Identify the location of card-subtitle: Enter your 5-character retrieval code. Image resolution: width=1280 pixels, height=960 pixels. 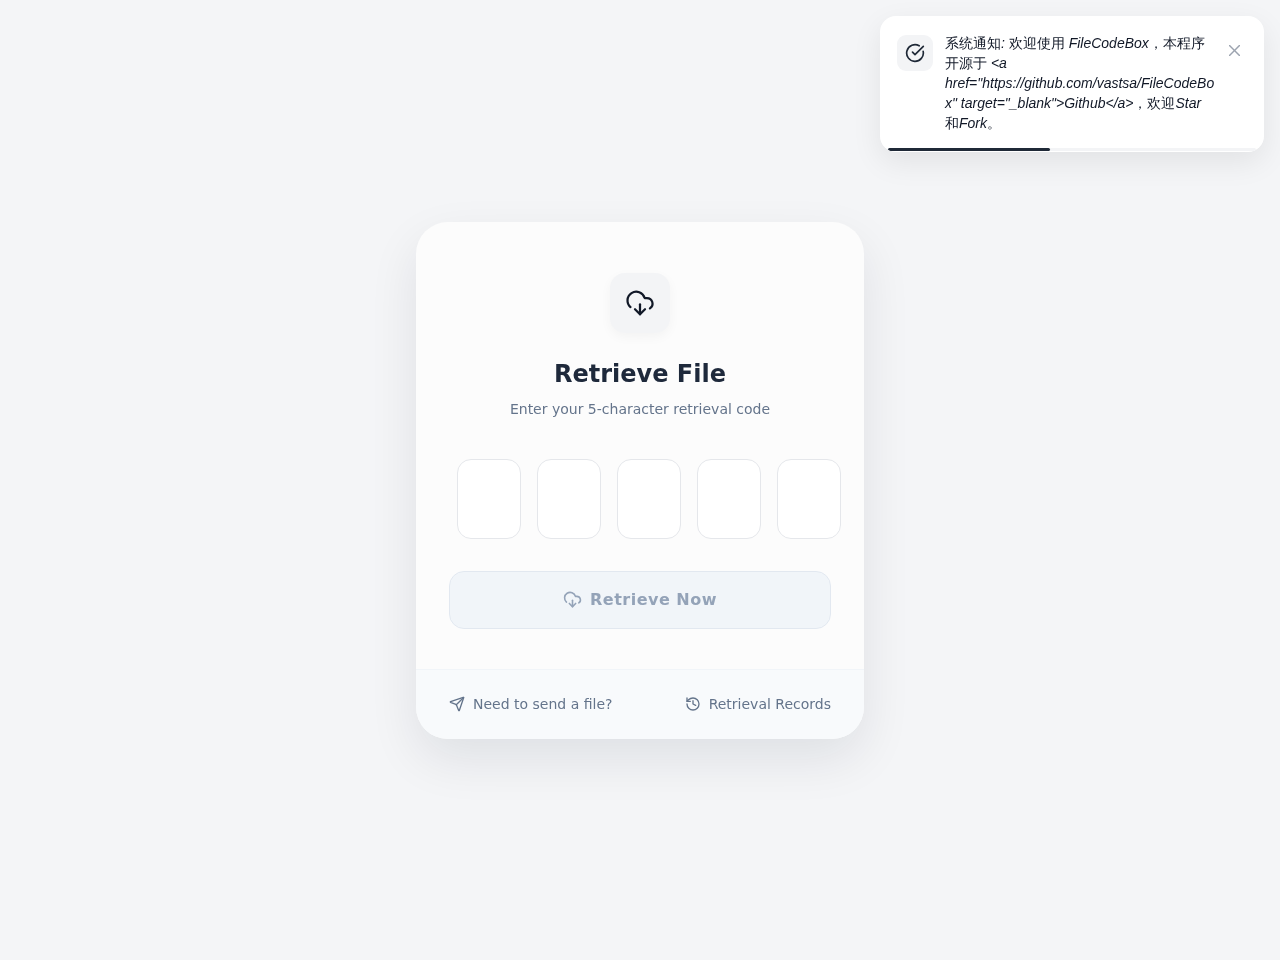
(640, 409).